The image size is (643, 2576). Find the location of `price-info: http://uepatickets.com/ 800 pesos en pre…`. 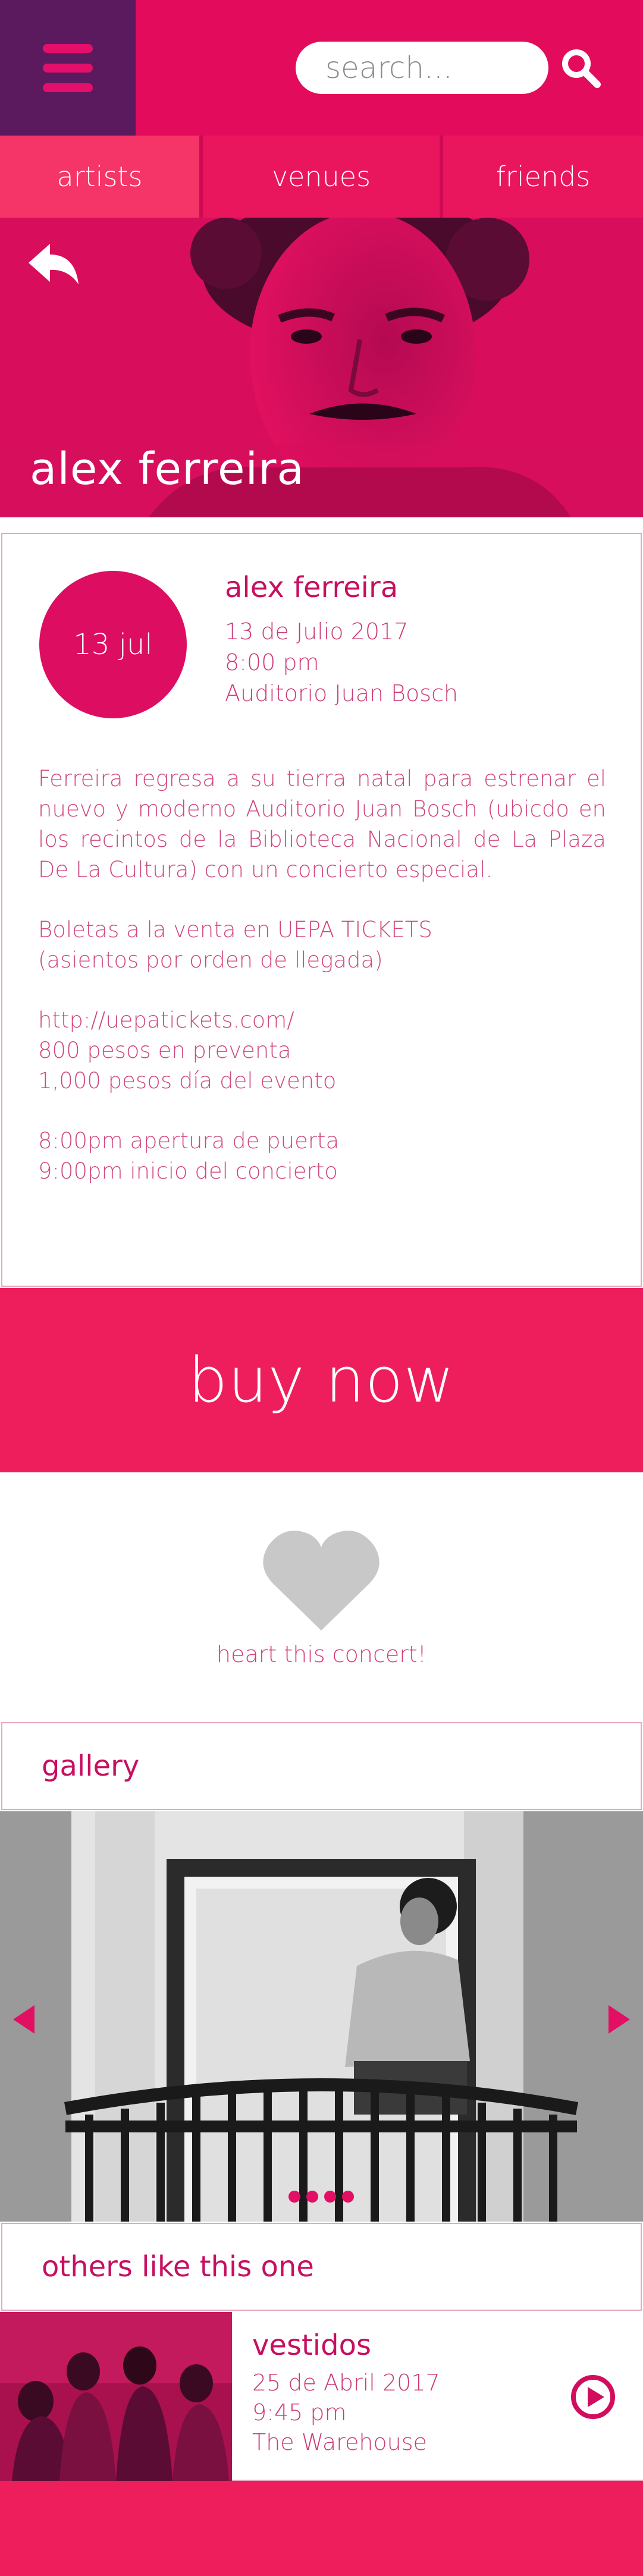

price-info: http://uepatickets.com/ 800 pesos en pre… is located at coordinates (322, 1050).